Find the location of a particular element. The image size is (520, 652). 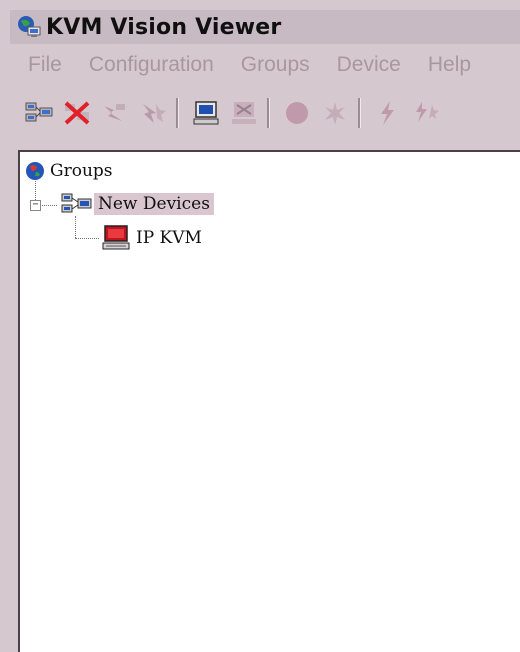

tree-root-groups: Groups is located at coordinates (70, 171).